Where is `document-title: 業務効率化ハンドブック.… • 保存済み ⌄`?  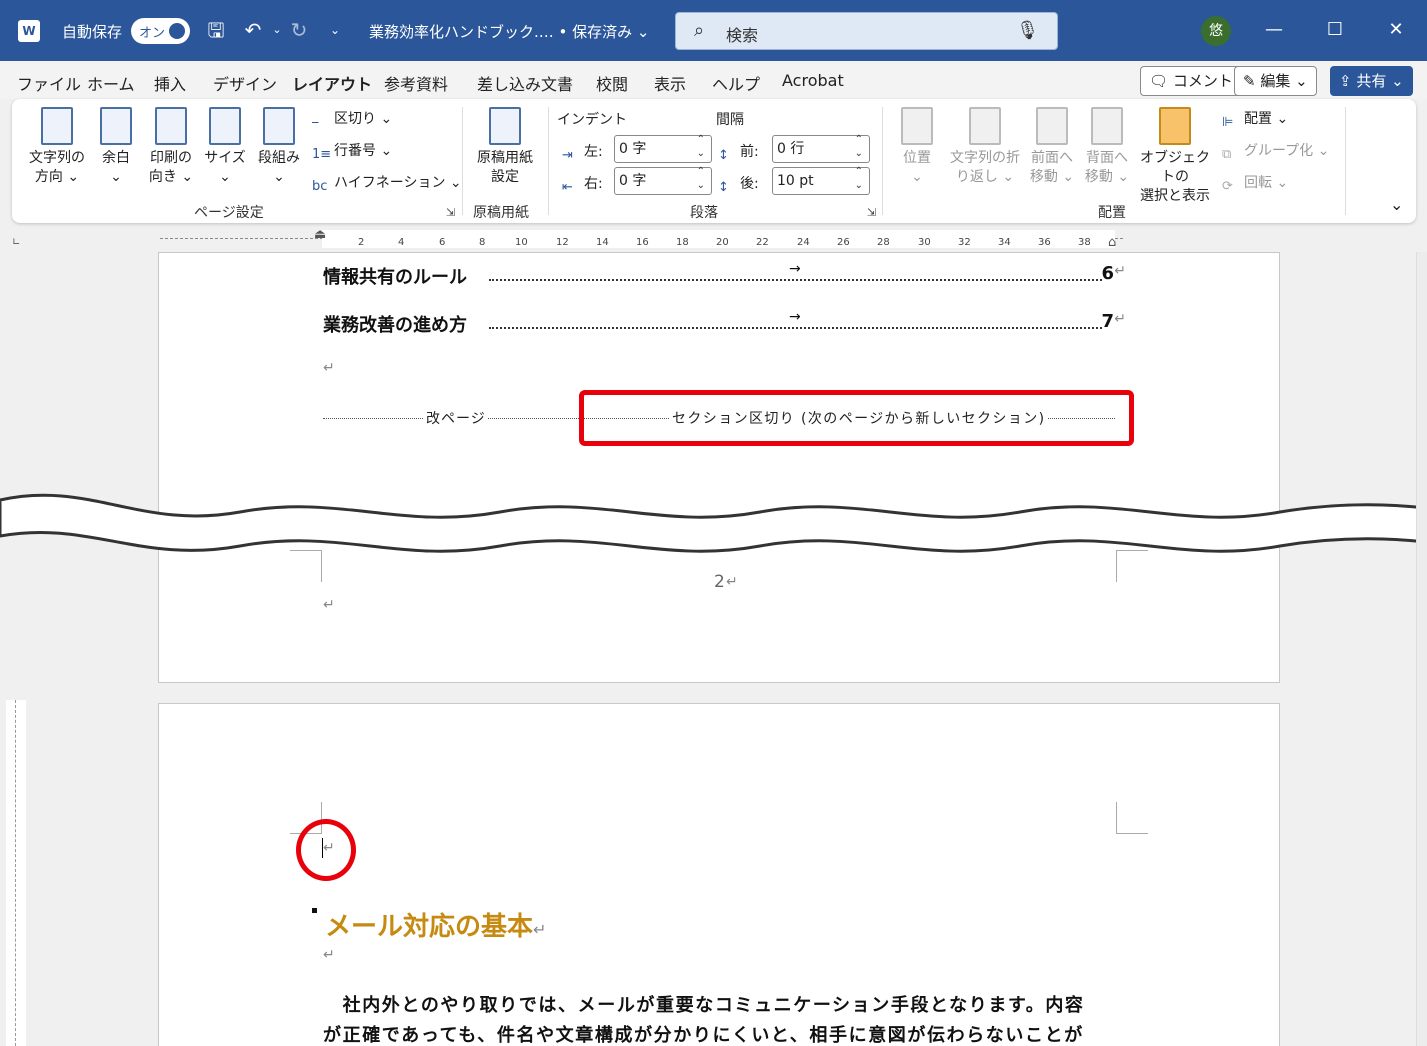 document-title: 業務効率化ハンドブック.… • 保存済み ⌄ is located at coordinates (509, 31).